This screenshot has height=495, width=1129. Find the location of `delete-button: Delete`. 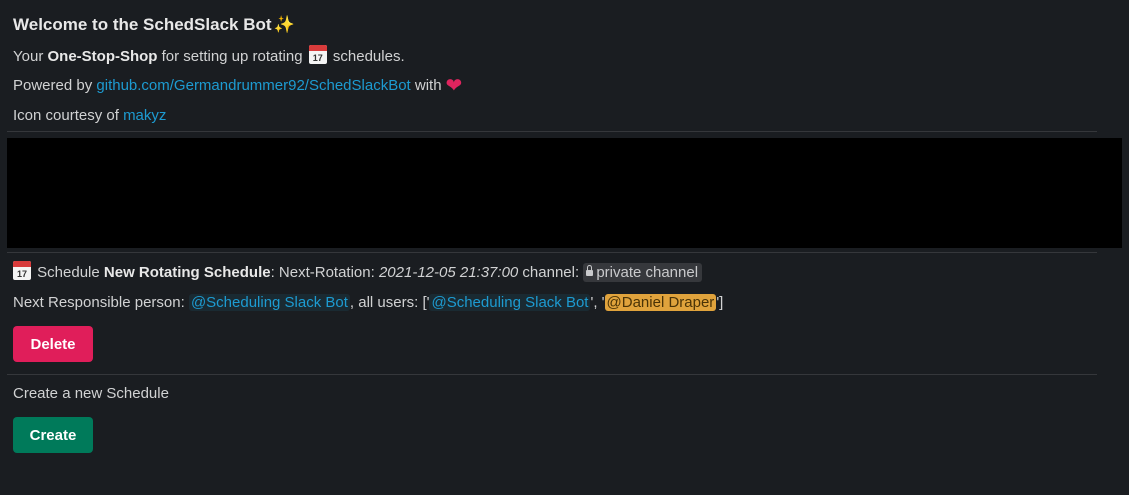

delete-button: Delete is located at coordinates (53, 344).